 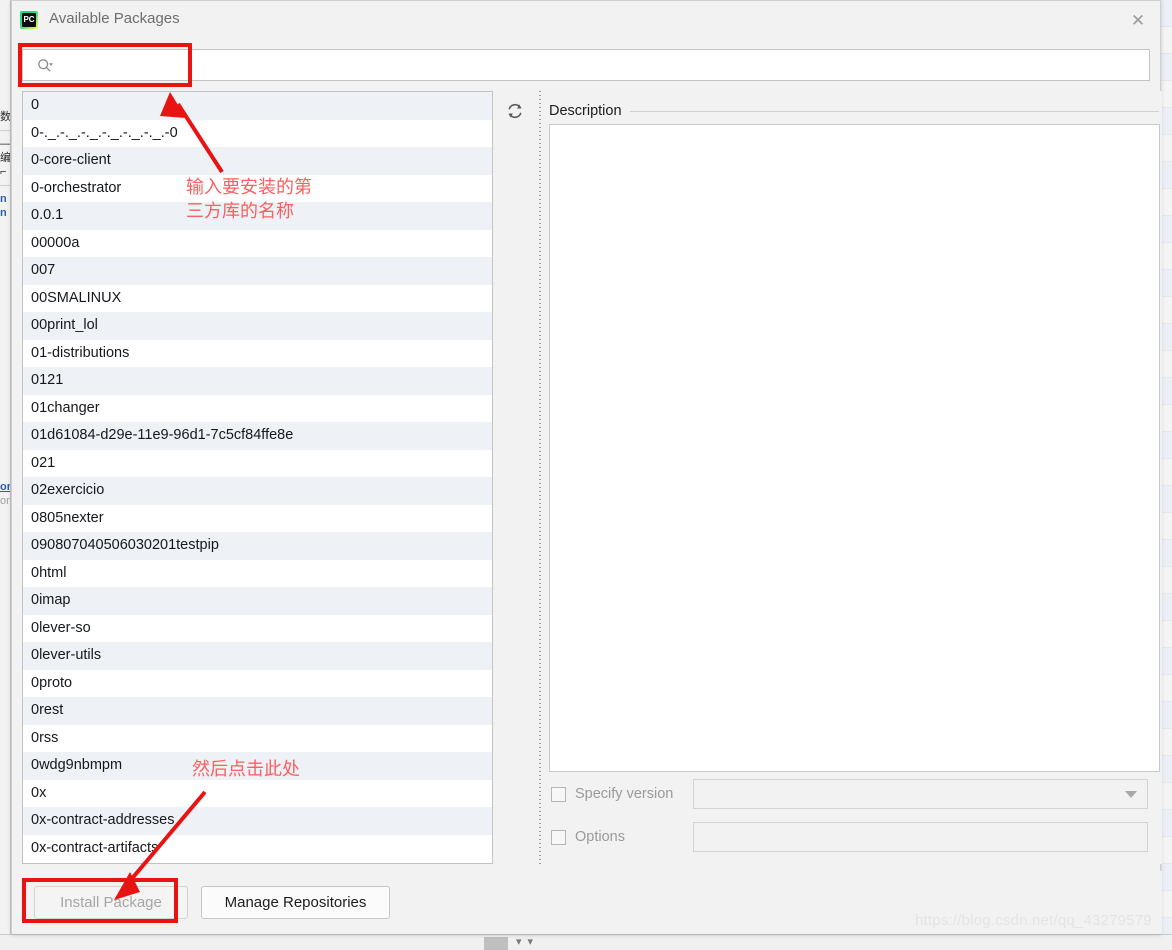 I want to click on background-caret-icons: ▾▾, so click(x=528, y=941).